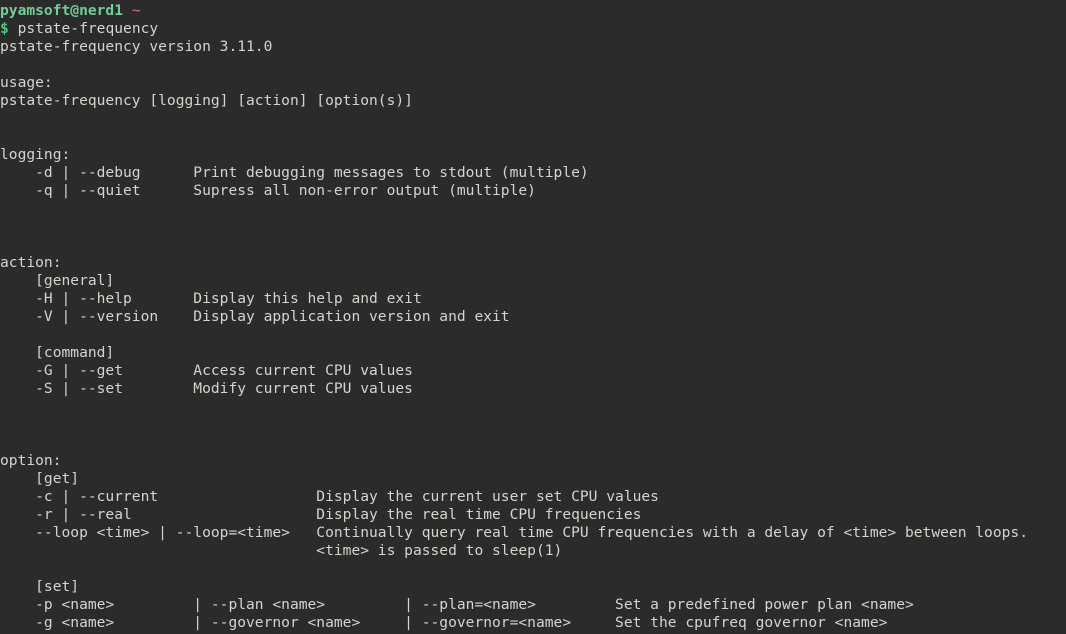 This screenshot has width=1066, height=634. I want to click on prompt-symbol: $, so click(4, 28).